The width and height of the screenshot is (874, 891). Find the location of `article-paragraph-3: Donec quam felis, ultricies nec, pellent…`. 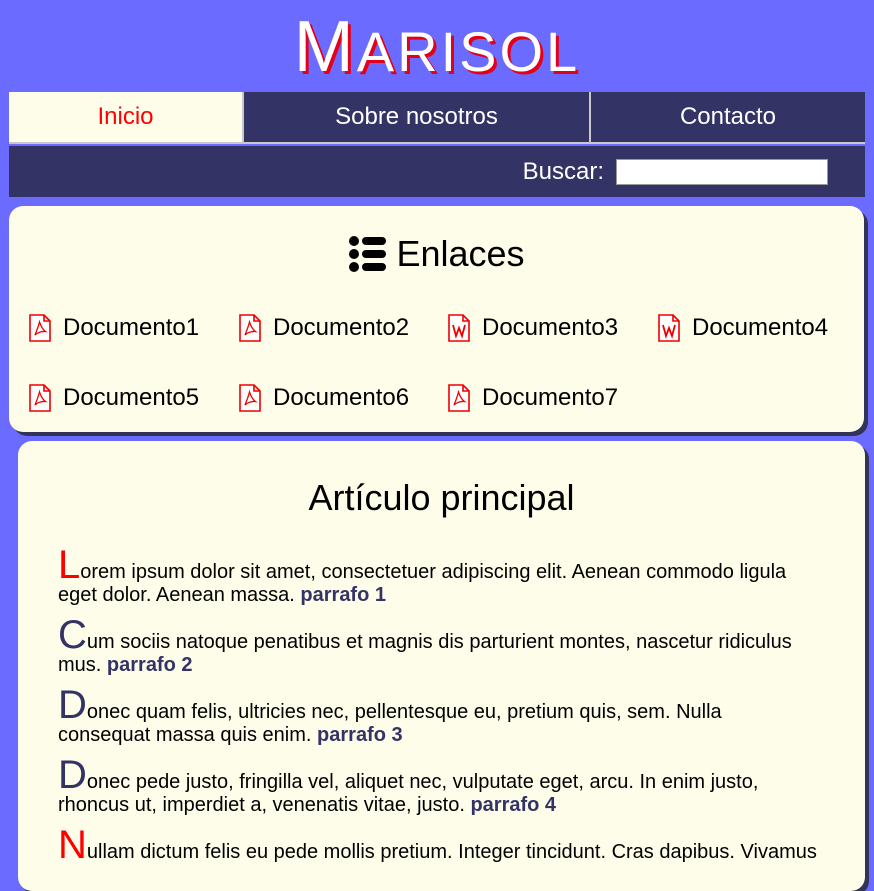

article-paragraph-3: Donec quam felis, ultricies nec, pellent… is located at coordinates (438, 716).